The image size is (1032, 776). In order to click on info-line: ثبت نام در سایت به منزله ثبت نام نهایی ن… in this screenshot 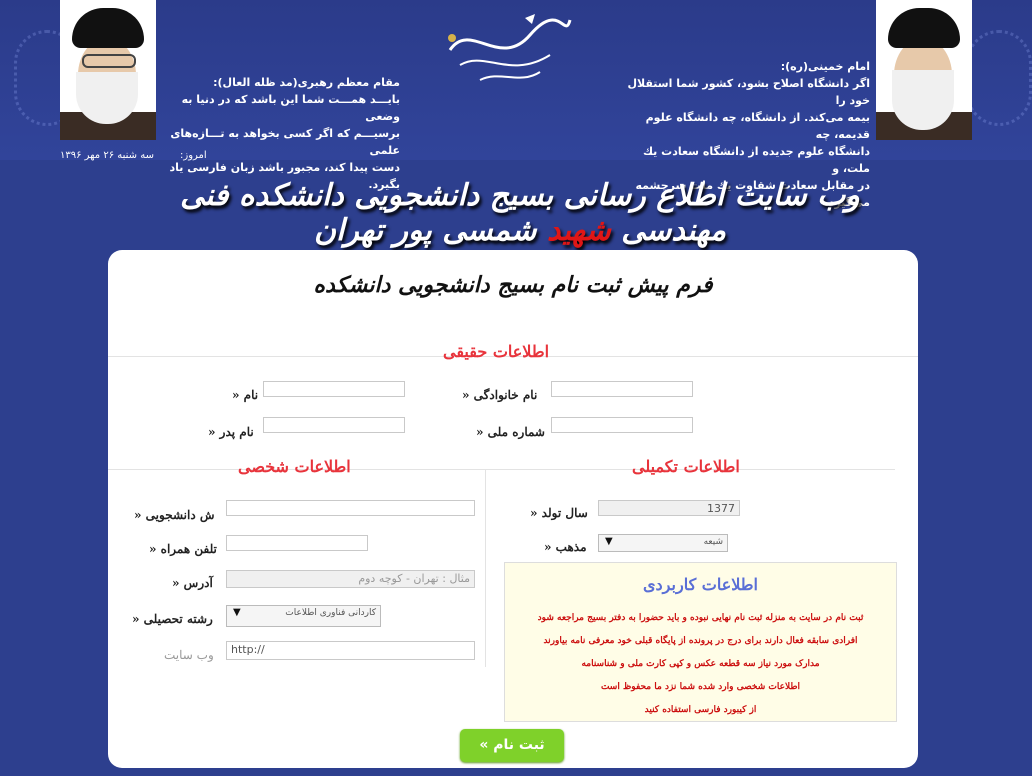, I will do `click(700, 618)`.